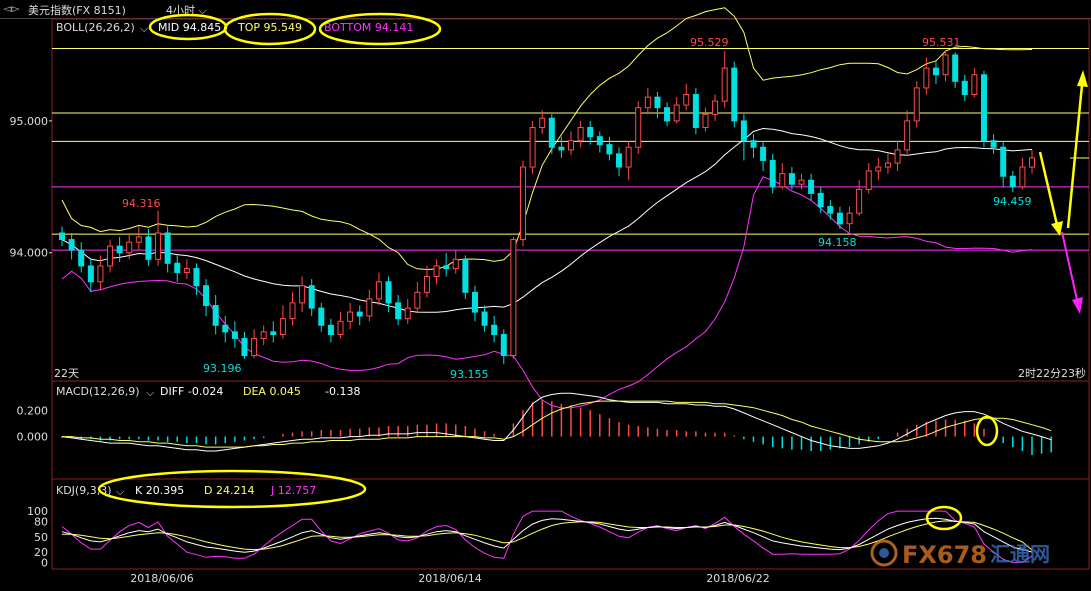 The image size is (1091, 591). What do you see at coordinates (987, 431) in the screenshot?
I see `highlight-circle-macd` at bounding box center [987, 431].